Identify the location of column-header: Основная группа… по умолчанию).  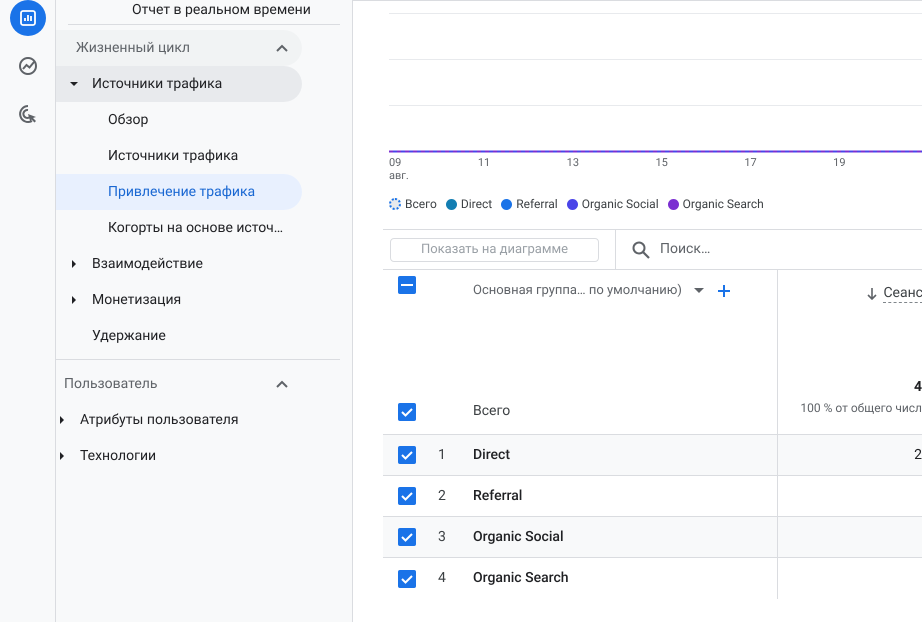
(577, 291).